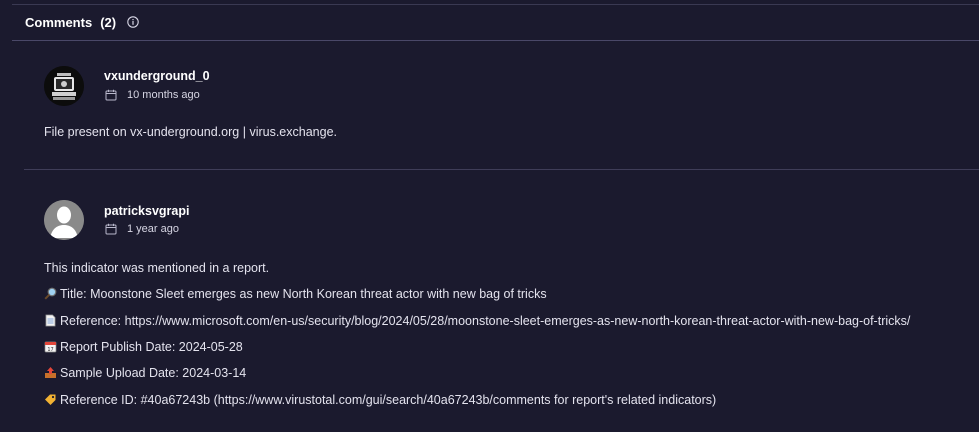  What do you see at coordinates (50, 372) in the screenshot?
I see `outbox-icon` at bounding box center [50, 372].